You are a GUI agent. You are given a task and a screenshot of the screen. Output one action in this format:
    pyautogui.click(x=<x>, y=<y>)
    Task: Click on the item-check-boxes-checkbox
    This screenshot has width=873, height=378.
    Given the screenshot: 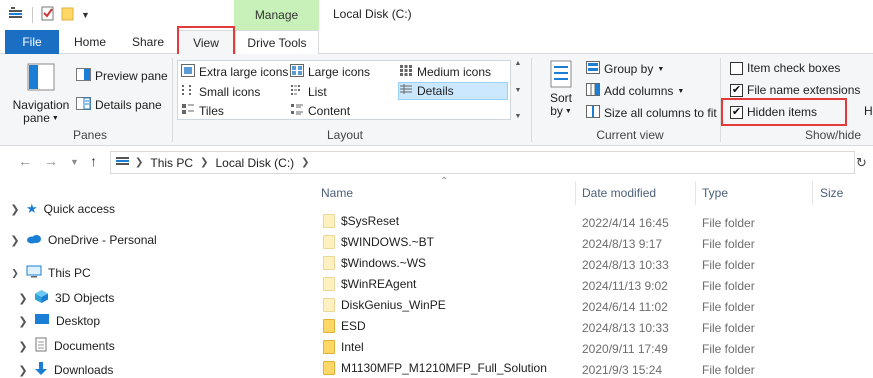 What is the action you would take?
    pyautogui.click(x=736, y=68)
    